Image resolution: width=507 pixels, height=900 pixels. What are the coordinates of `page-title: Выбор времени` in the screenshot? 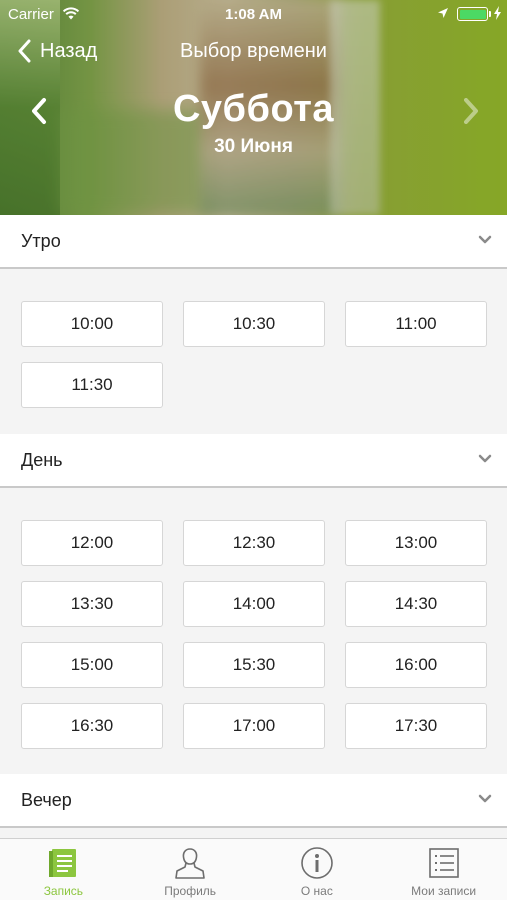 It's located at (253, 51).